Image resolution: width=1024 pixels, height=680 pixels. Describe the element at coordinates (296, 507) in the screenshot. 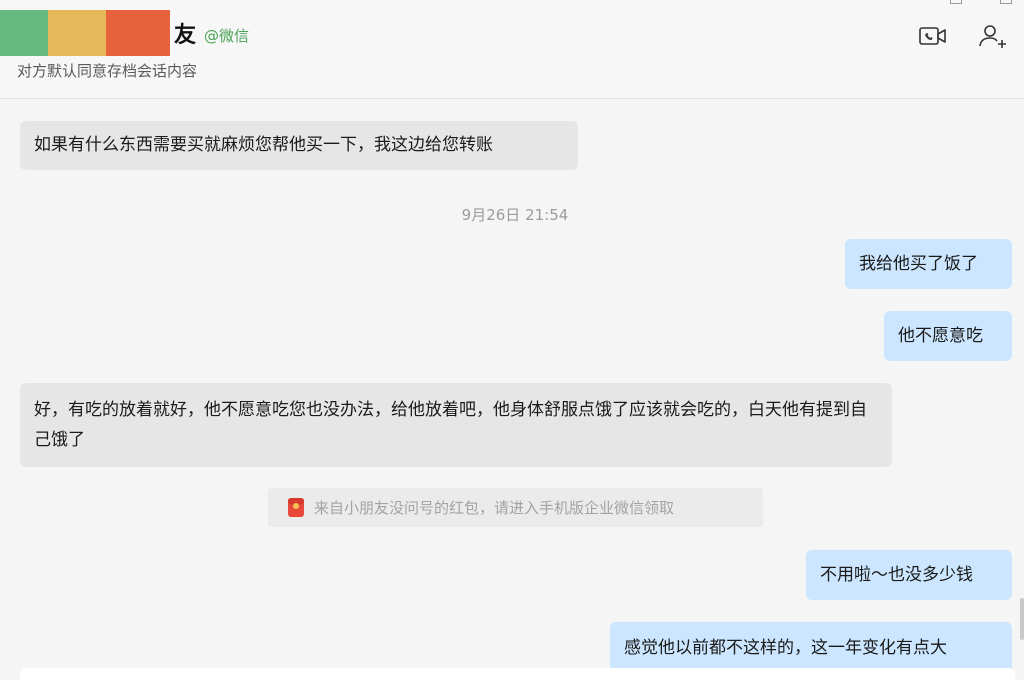

I see `red-packet-icon` at that location.